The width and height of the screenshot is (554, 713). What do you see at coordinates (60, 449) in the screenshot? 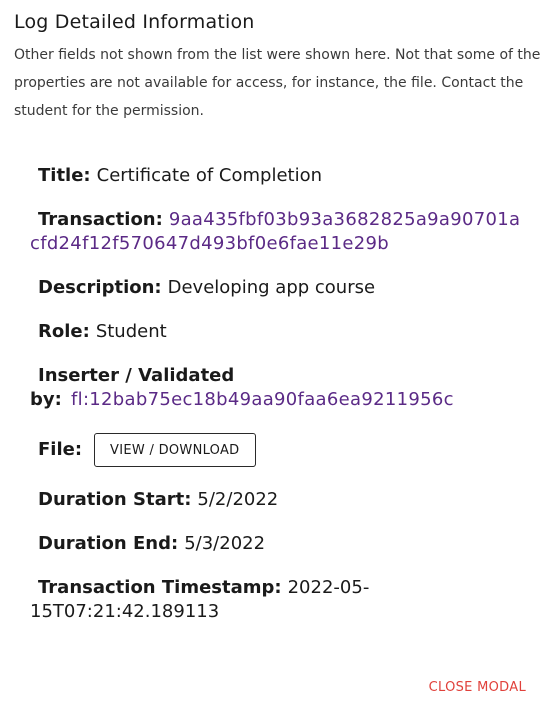
I see `field-label: File:` at bounding box center [60, 449].